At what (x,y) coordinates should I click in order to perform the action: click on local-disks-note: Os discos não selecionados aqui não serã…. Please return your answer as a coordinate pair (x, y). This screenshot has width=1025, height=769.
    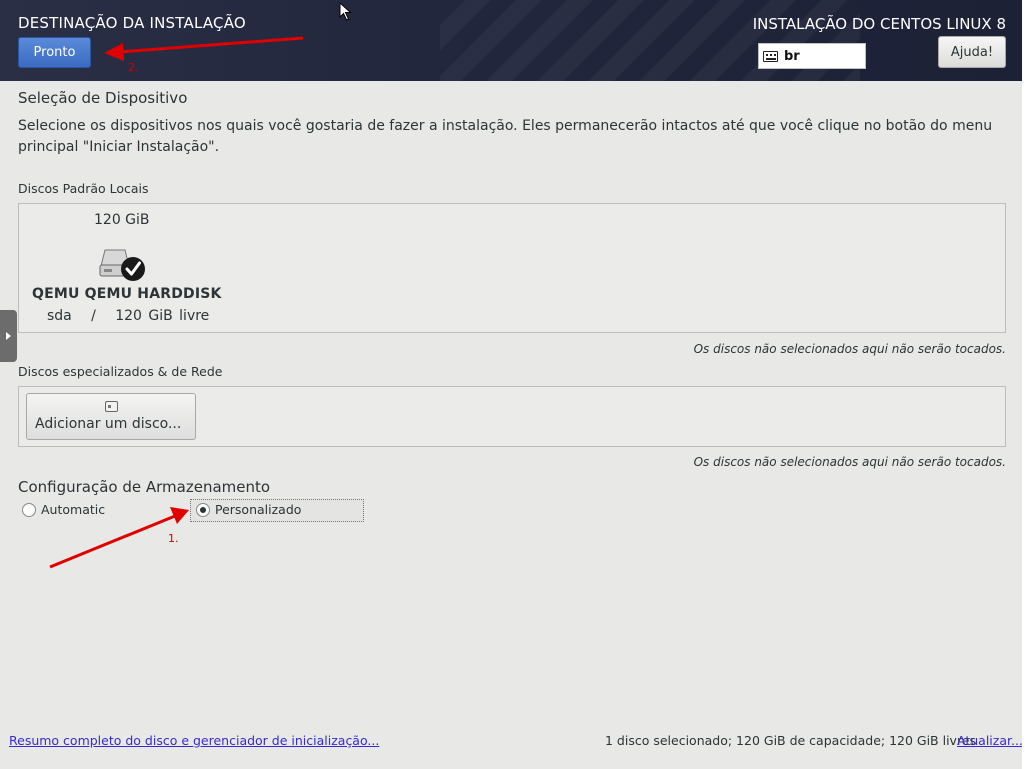
    Looking at the image, I should click on (849, 349).